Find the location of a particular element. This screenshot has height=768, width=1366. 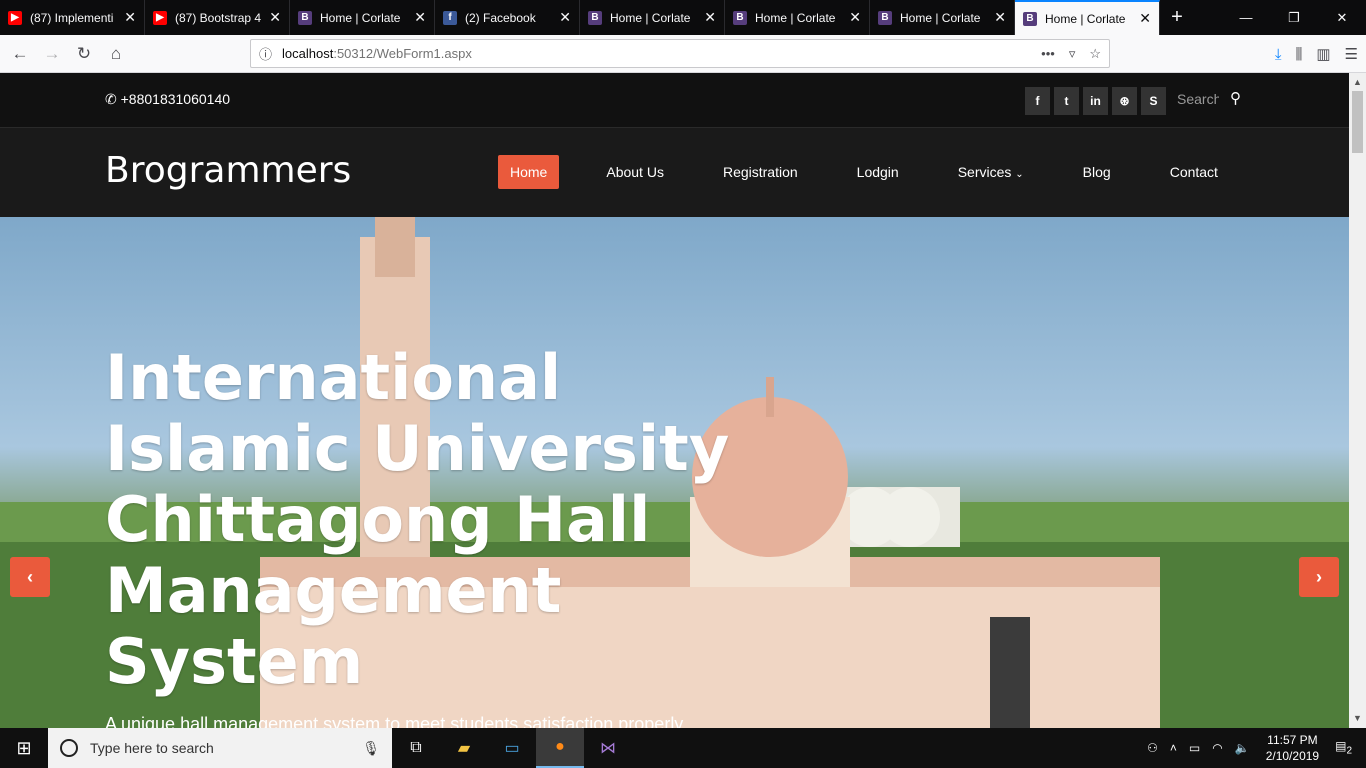

system-tray: ⚇ ˄ ▭ ◠ 🔈 11:57 PM 2/10/2019 ▤2 is located at coordinates (1253, 748).